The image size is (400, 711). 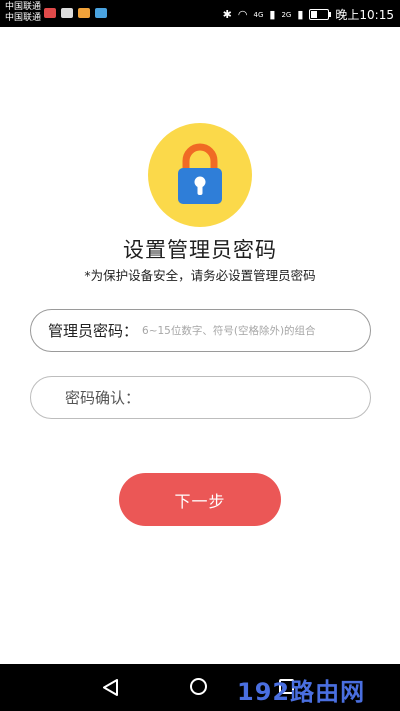 I want to click on notification-icons, so click(x=75, y=13).